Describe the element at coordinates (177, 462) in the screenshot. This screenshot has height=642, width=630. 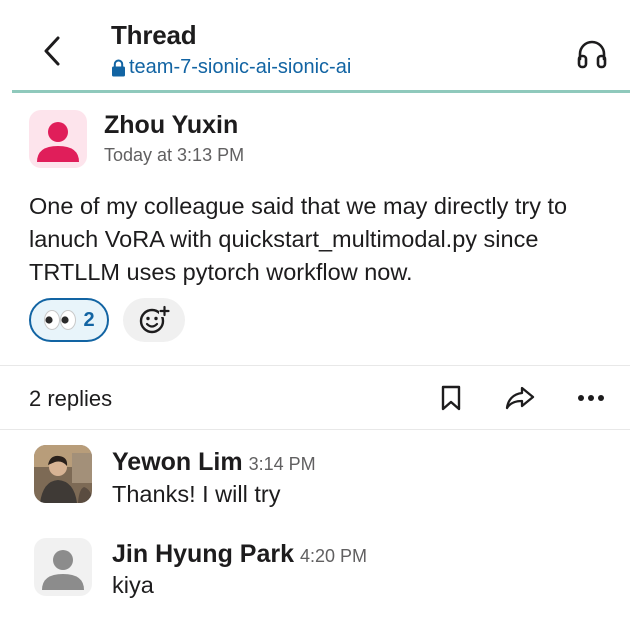
I see `reply-author: Yewon Lim` at that location.